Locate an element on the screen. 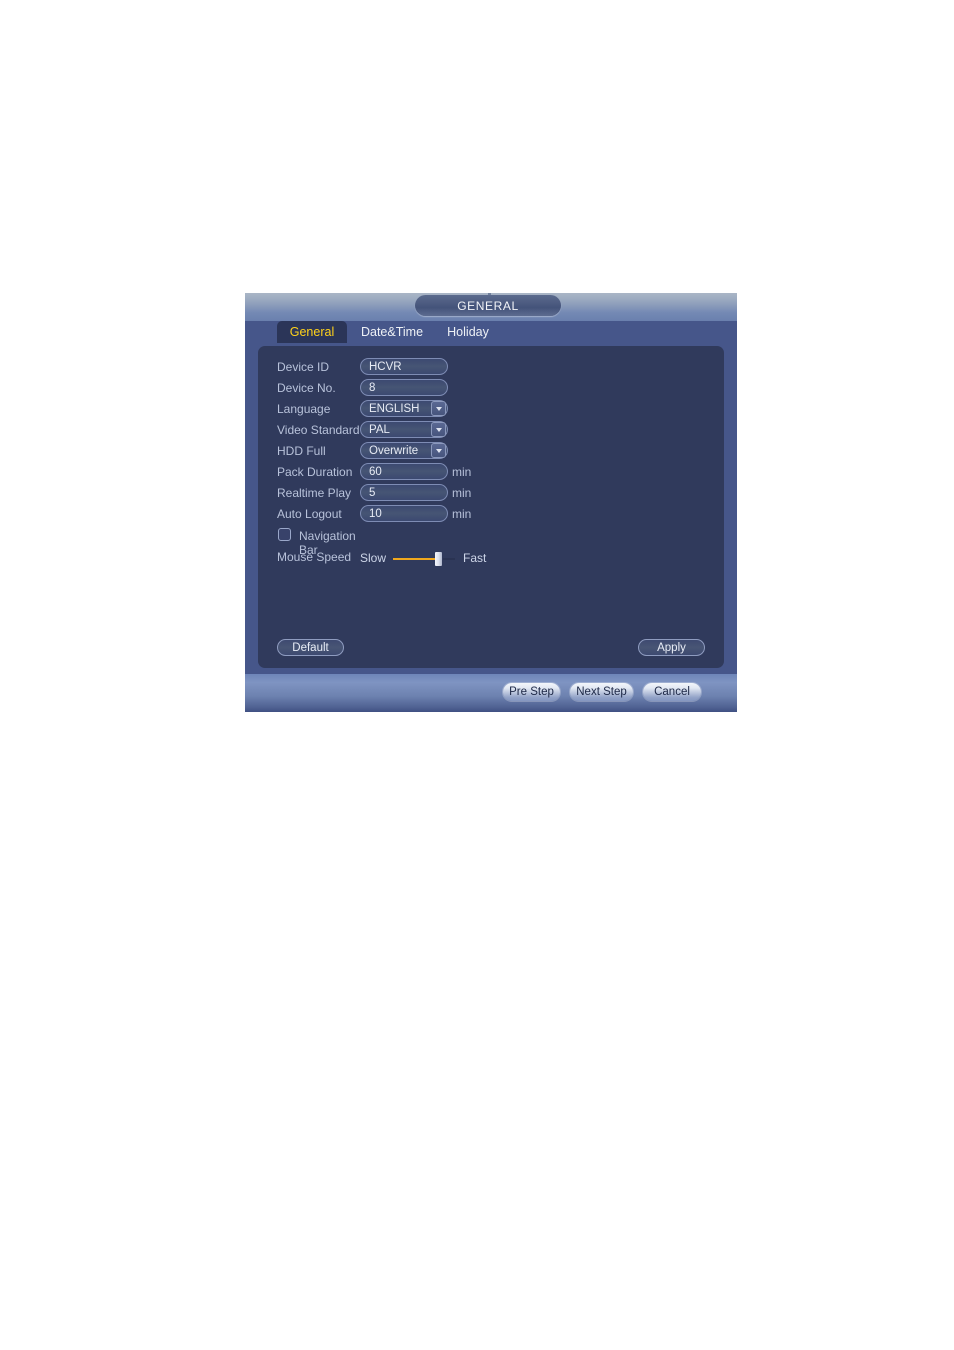  tab-strip: General Date&Time Holiday is located at coordinates (491, 332).